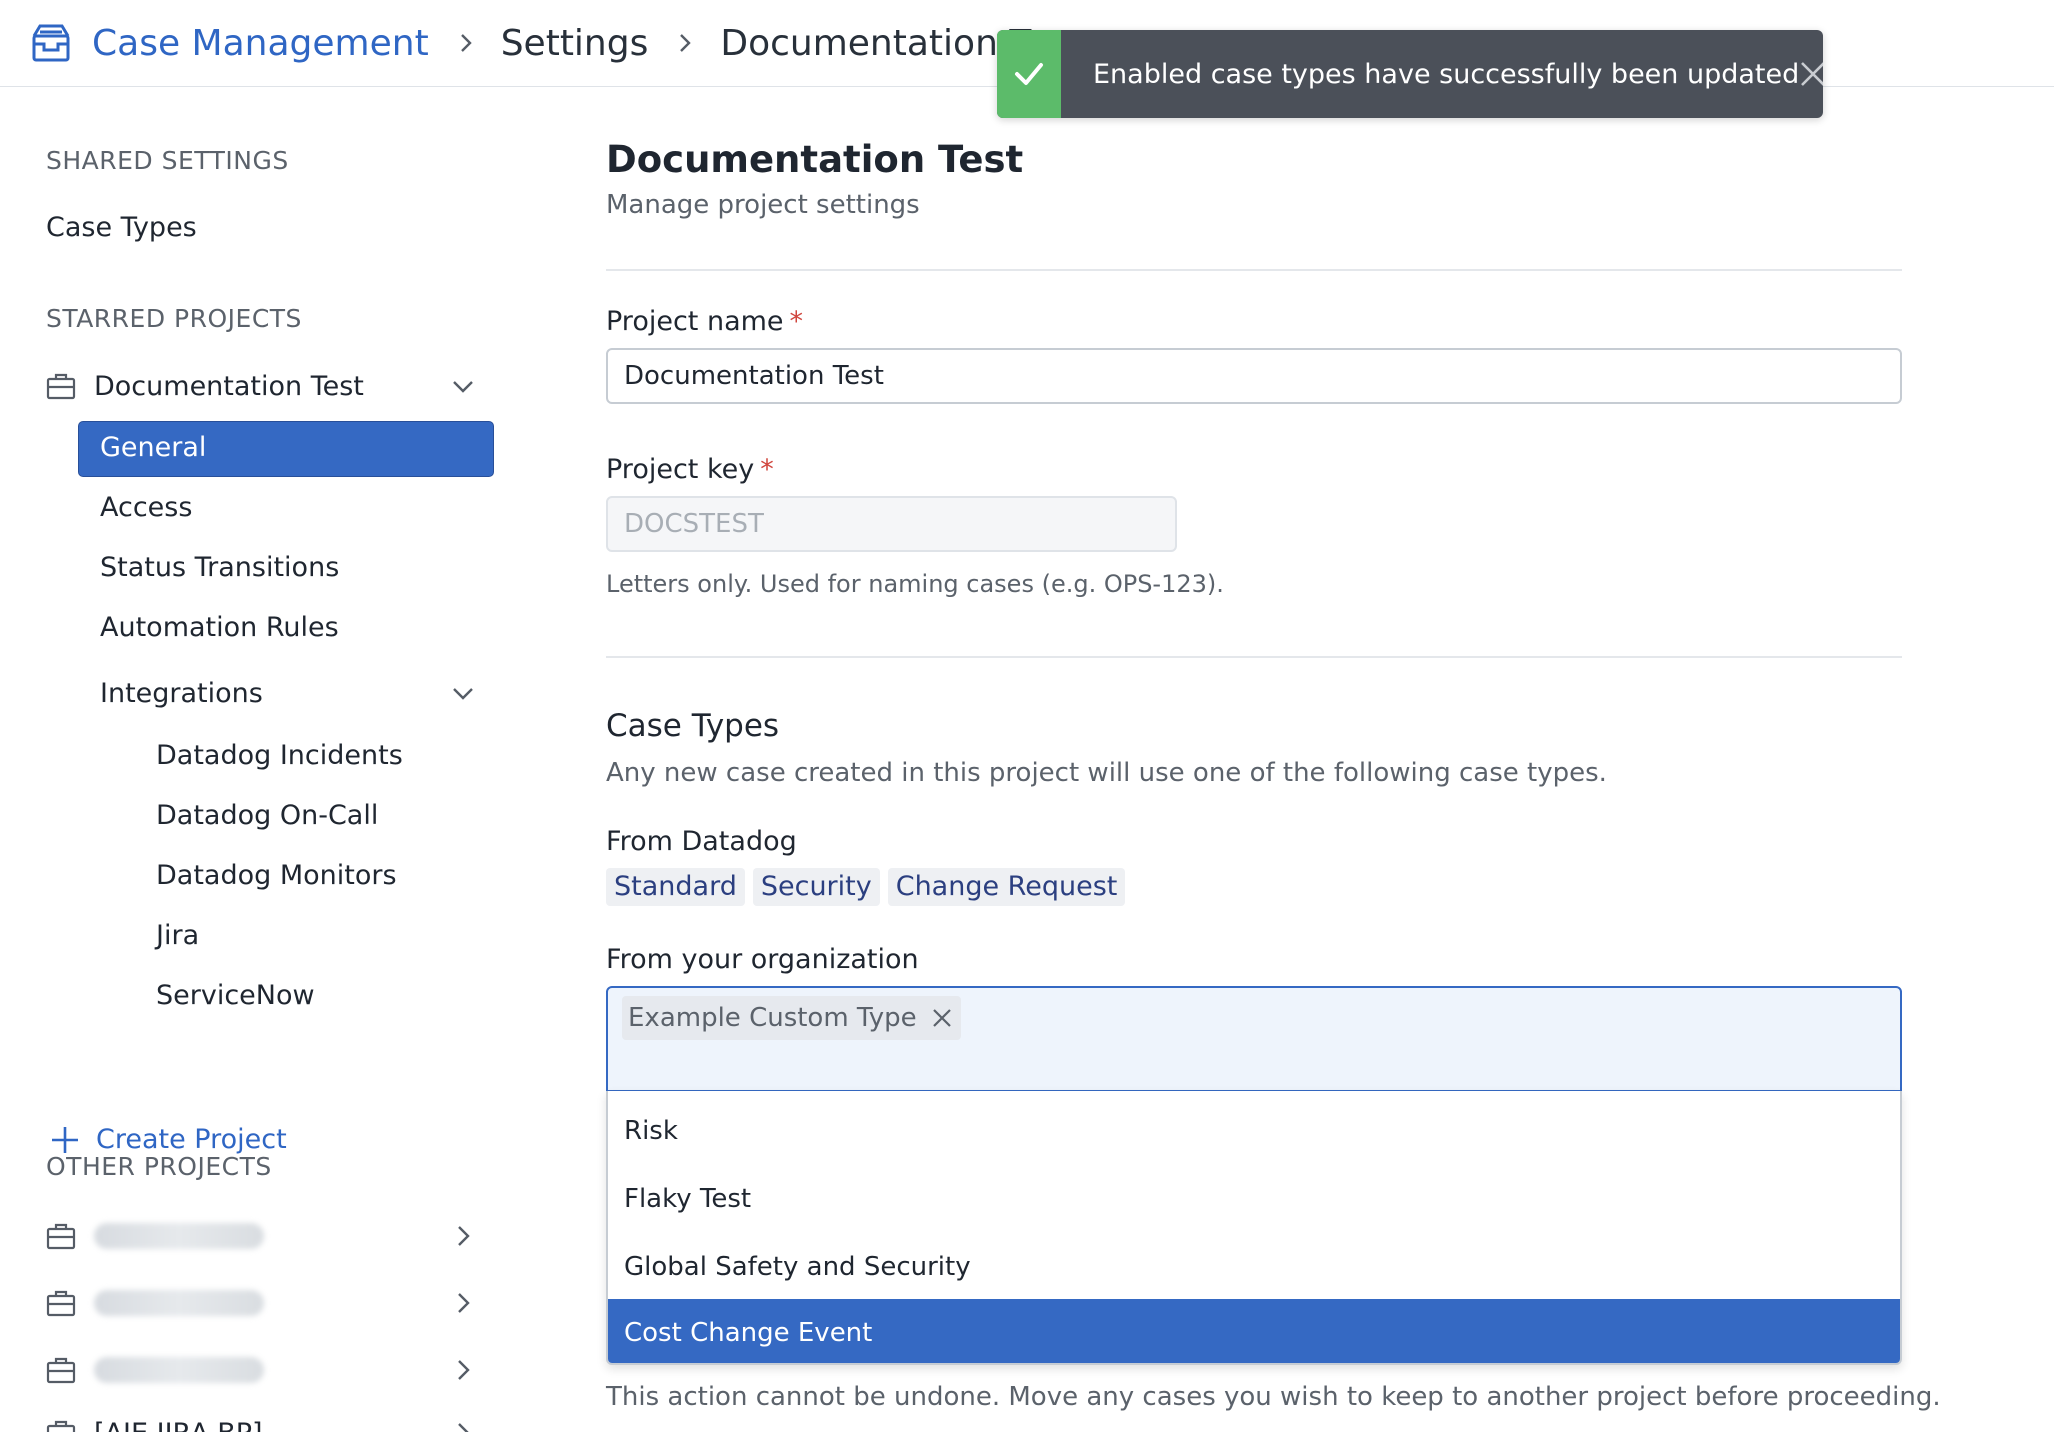 This screenshot has height=1432, width=2054. What do you see at coordinates (177, 935) in the screenshot?
I see `sidebar-item-jira: Jira` at bounding box center [177, 935].